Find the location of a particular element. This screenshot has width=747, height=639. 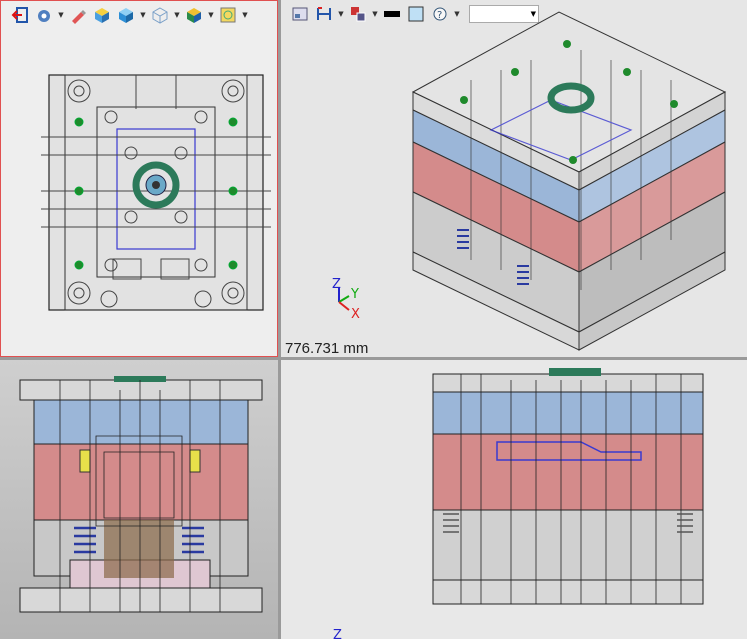

axis-x-label: X is located at coordinates (355, 314).